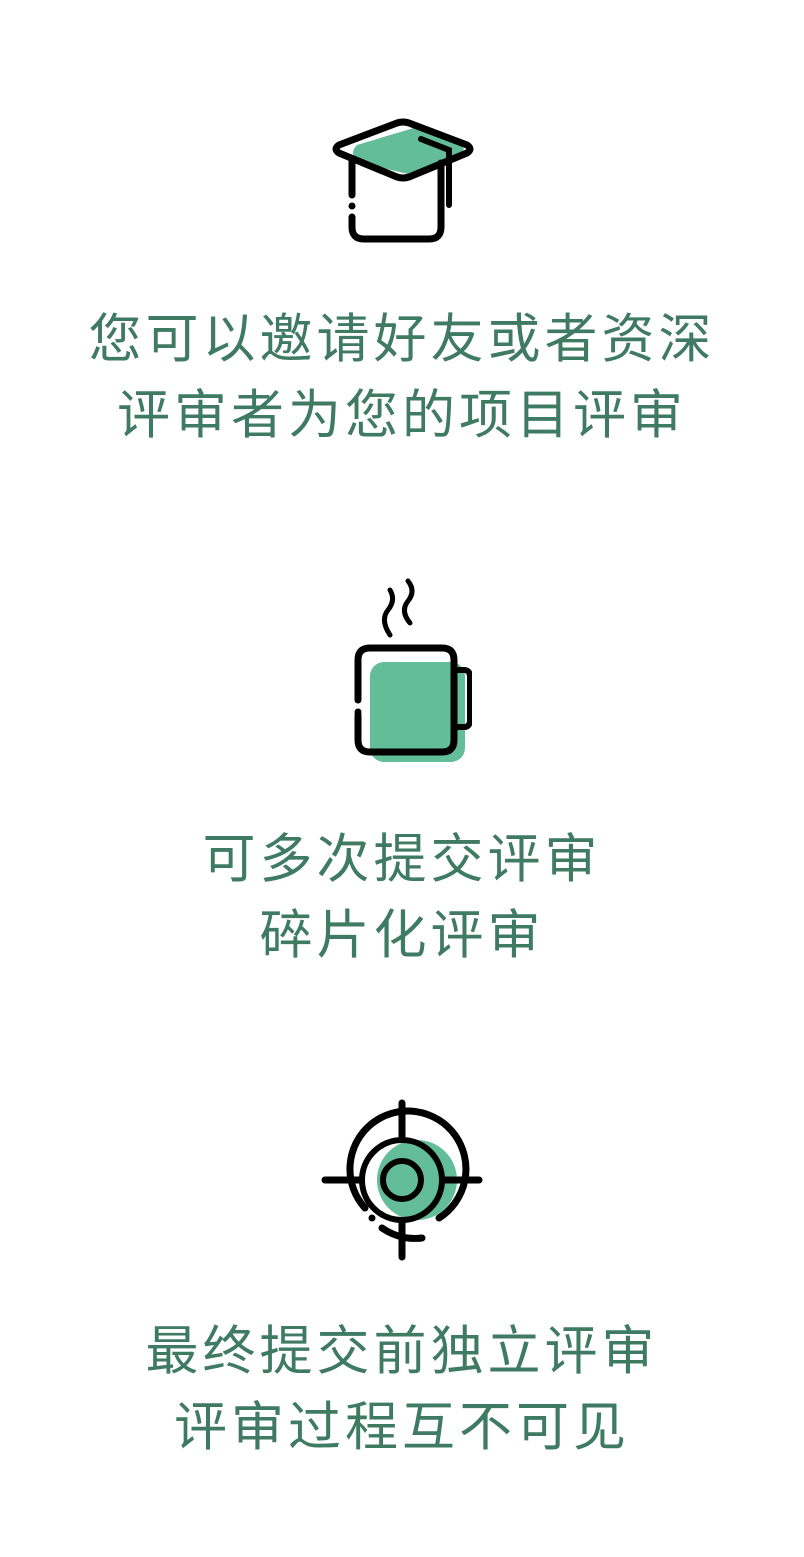 The image size is (804, 1557). What do you see at coordinates (402, 378) in the screenshot?
I see `feature-caption: 您可以邀请好友或者资深 评审者为您的项目评审` at bounding box center [402, 378].